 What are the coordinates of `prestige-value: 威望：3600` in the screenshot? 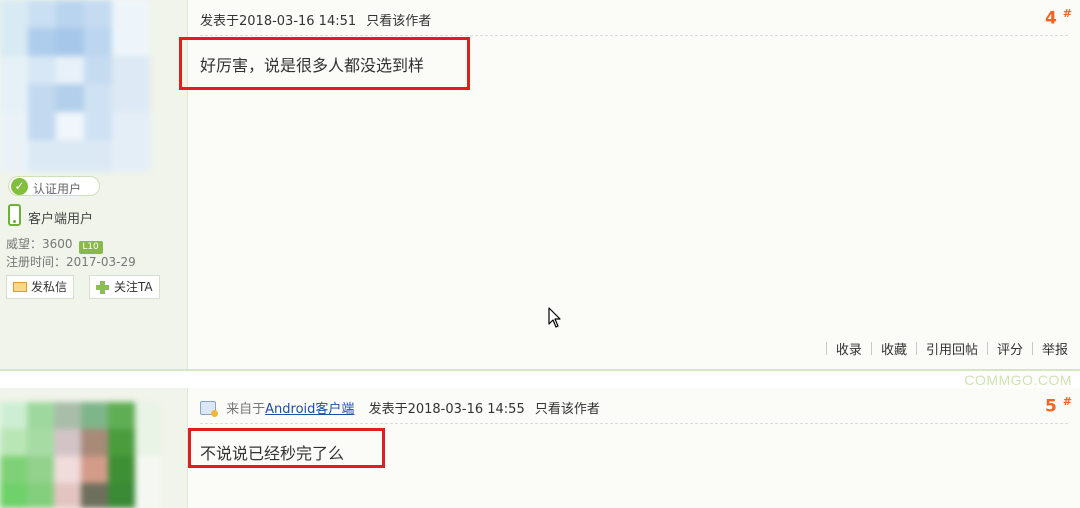 It's located at (39, 244).